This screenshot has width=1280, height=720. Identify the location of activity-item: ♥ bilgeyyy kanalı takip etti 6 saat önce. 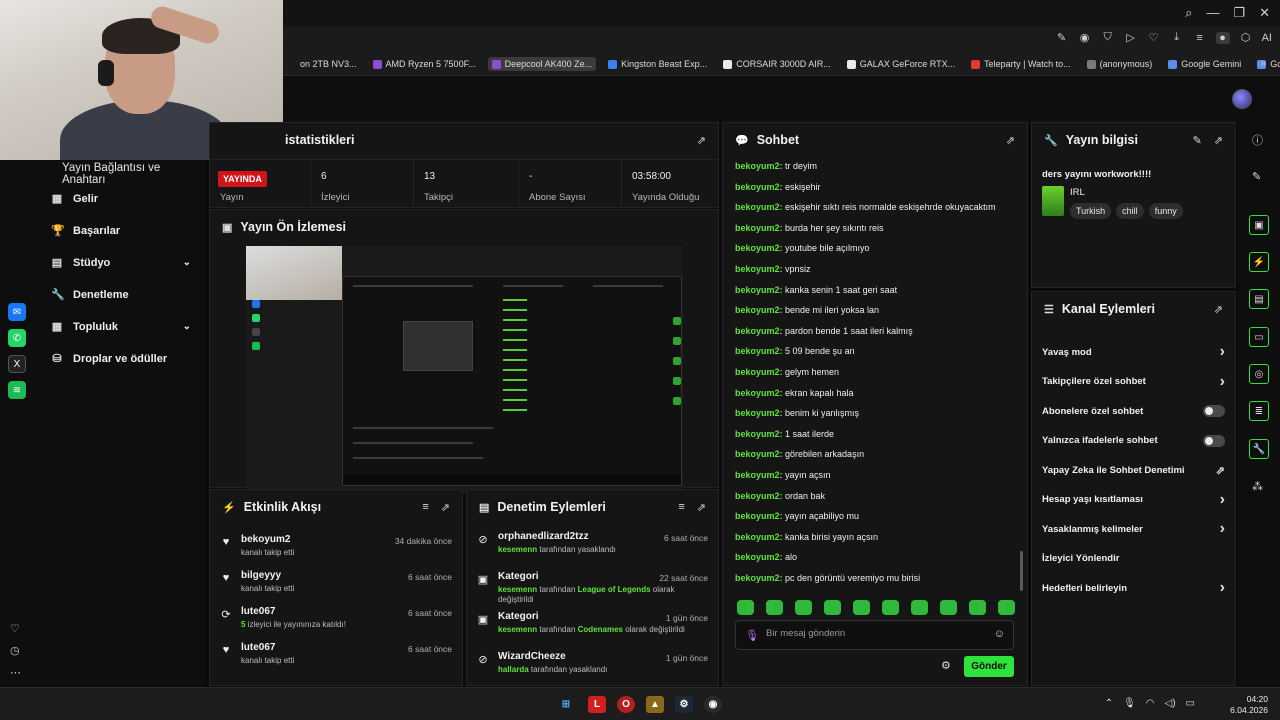
(336, 587).